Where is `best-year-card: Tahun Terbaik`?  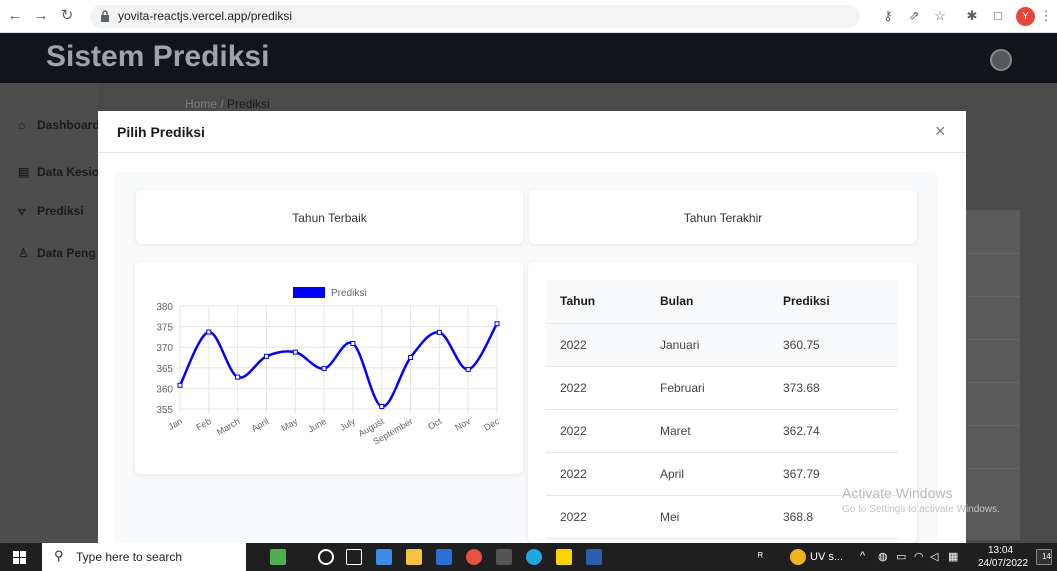 best-year-card: Tahun Terbaik is located at coordinates (329, 217).